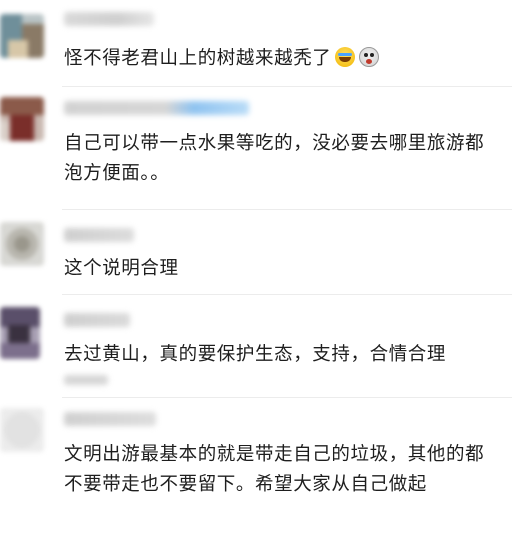 The height and width of the screenshot is (533, 512). What do you see at coordinates (345, 57) in the screenshot?
I see `laughing-crying-emoji-icon` at bounding box center [345, 57].